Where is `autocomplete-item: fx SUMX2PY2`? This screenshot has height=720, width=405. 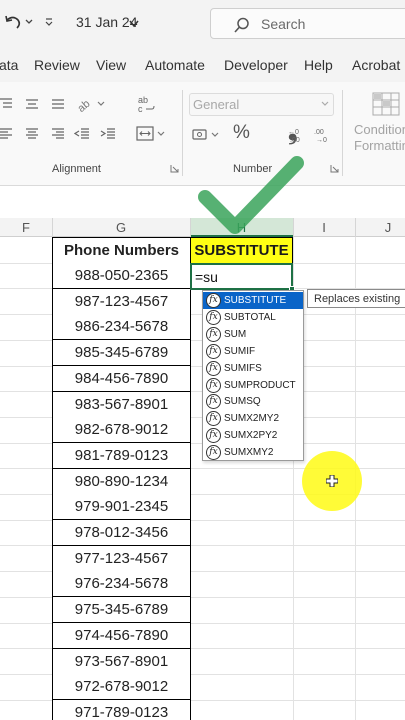 autocomplete-item: fx SUMX2PY2 is located at coordinates (253, 435).